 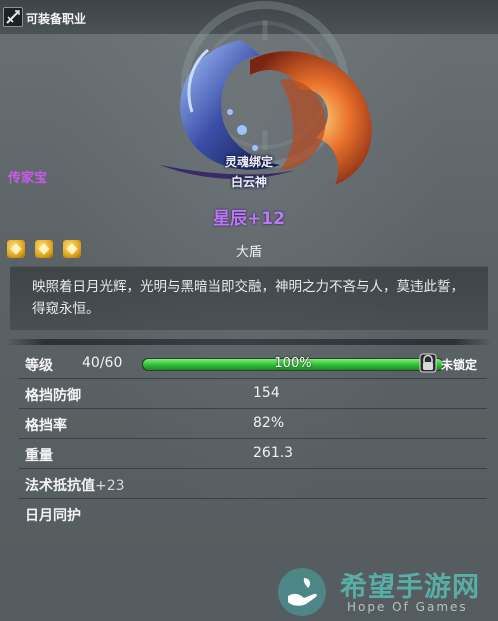 What do you see at coordinates (249, 342) in the screenshot?
I see `section-divider` at bounding box center [249, 342].